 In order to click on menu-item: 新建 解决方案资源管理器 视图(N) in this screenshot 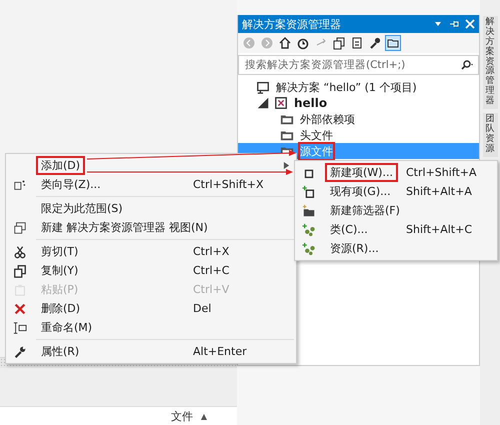, I will do `click(151, 227)`.